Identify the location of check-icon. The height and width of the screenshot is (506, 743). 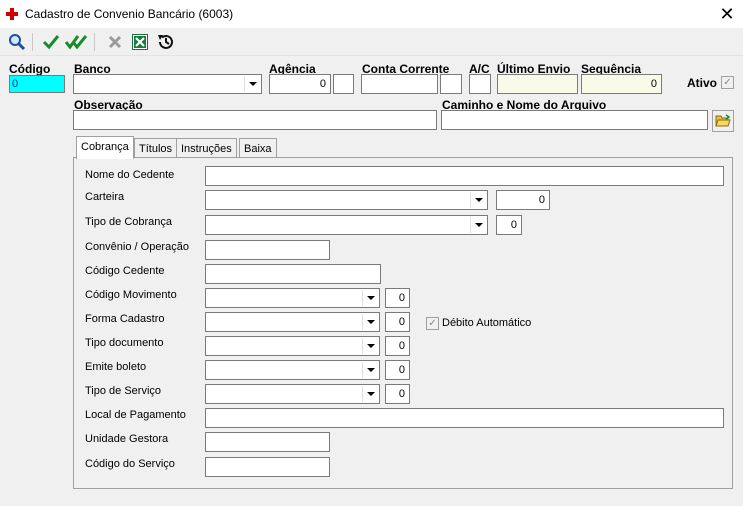
(51, 42).